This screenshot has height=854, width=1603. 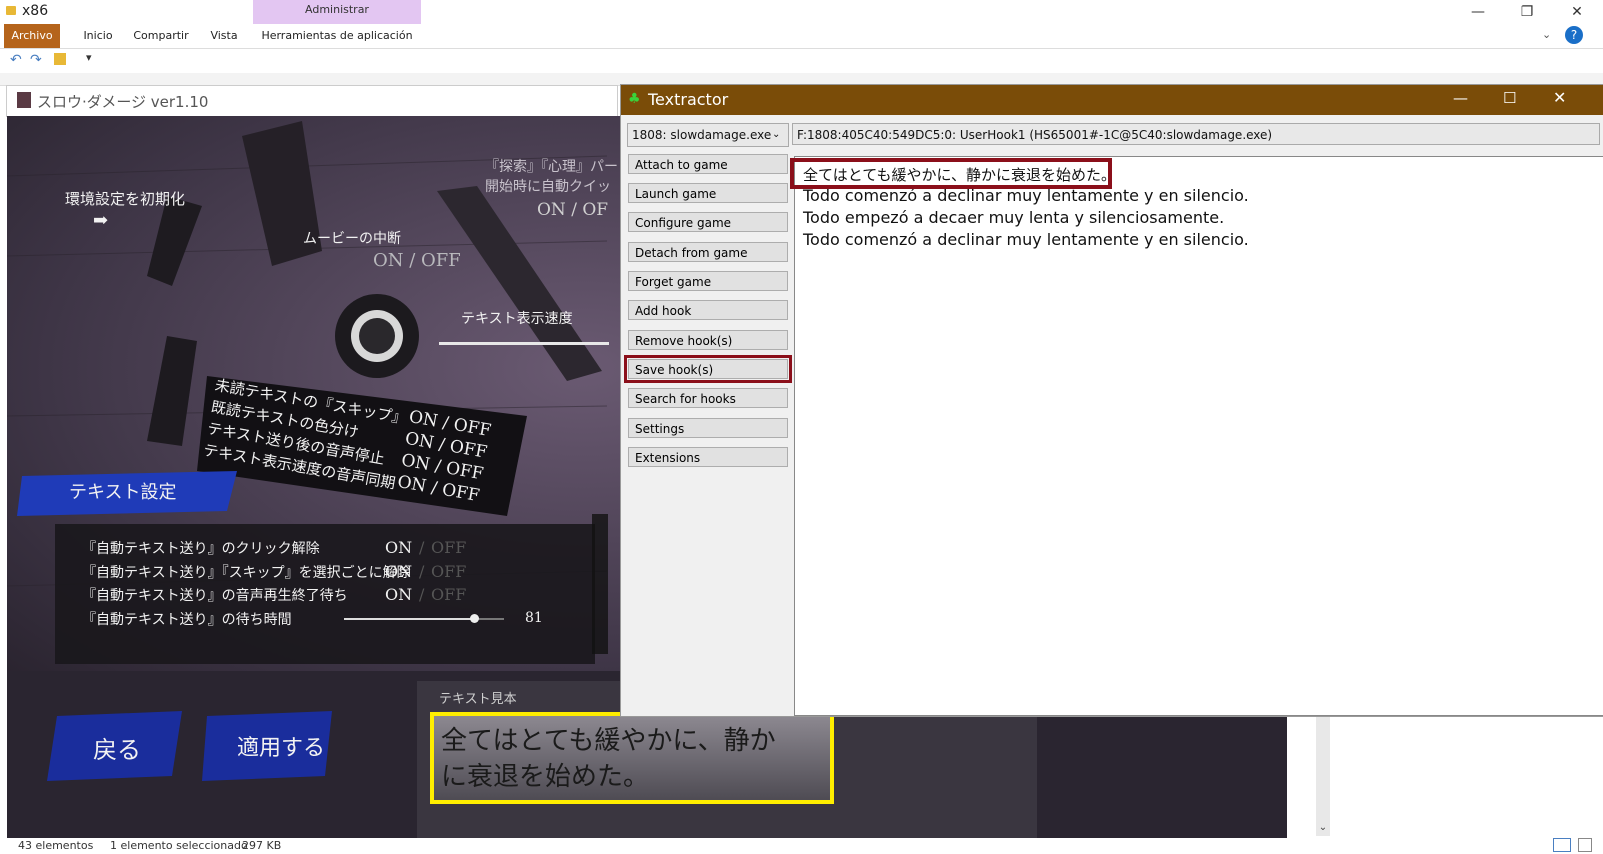 I want to click on tx-maximize-button: ☐, so click(x=1509, y=98).